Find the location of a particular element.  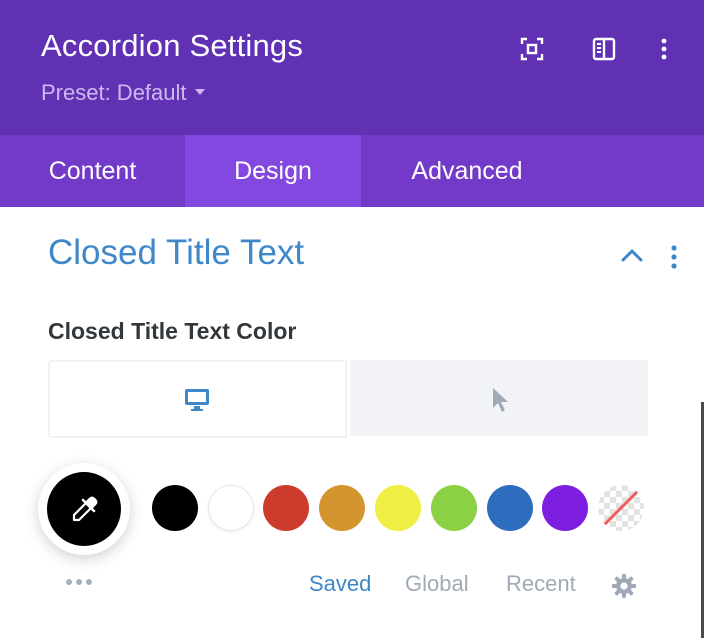

eyedropper-icon is located at coordinates (85, 511).